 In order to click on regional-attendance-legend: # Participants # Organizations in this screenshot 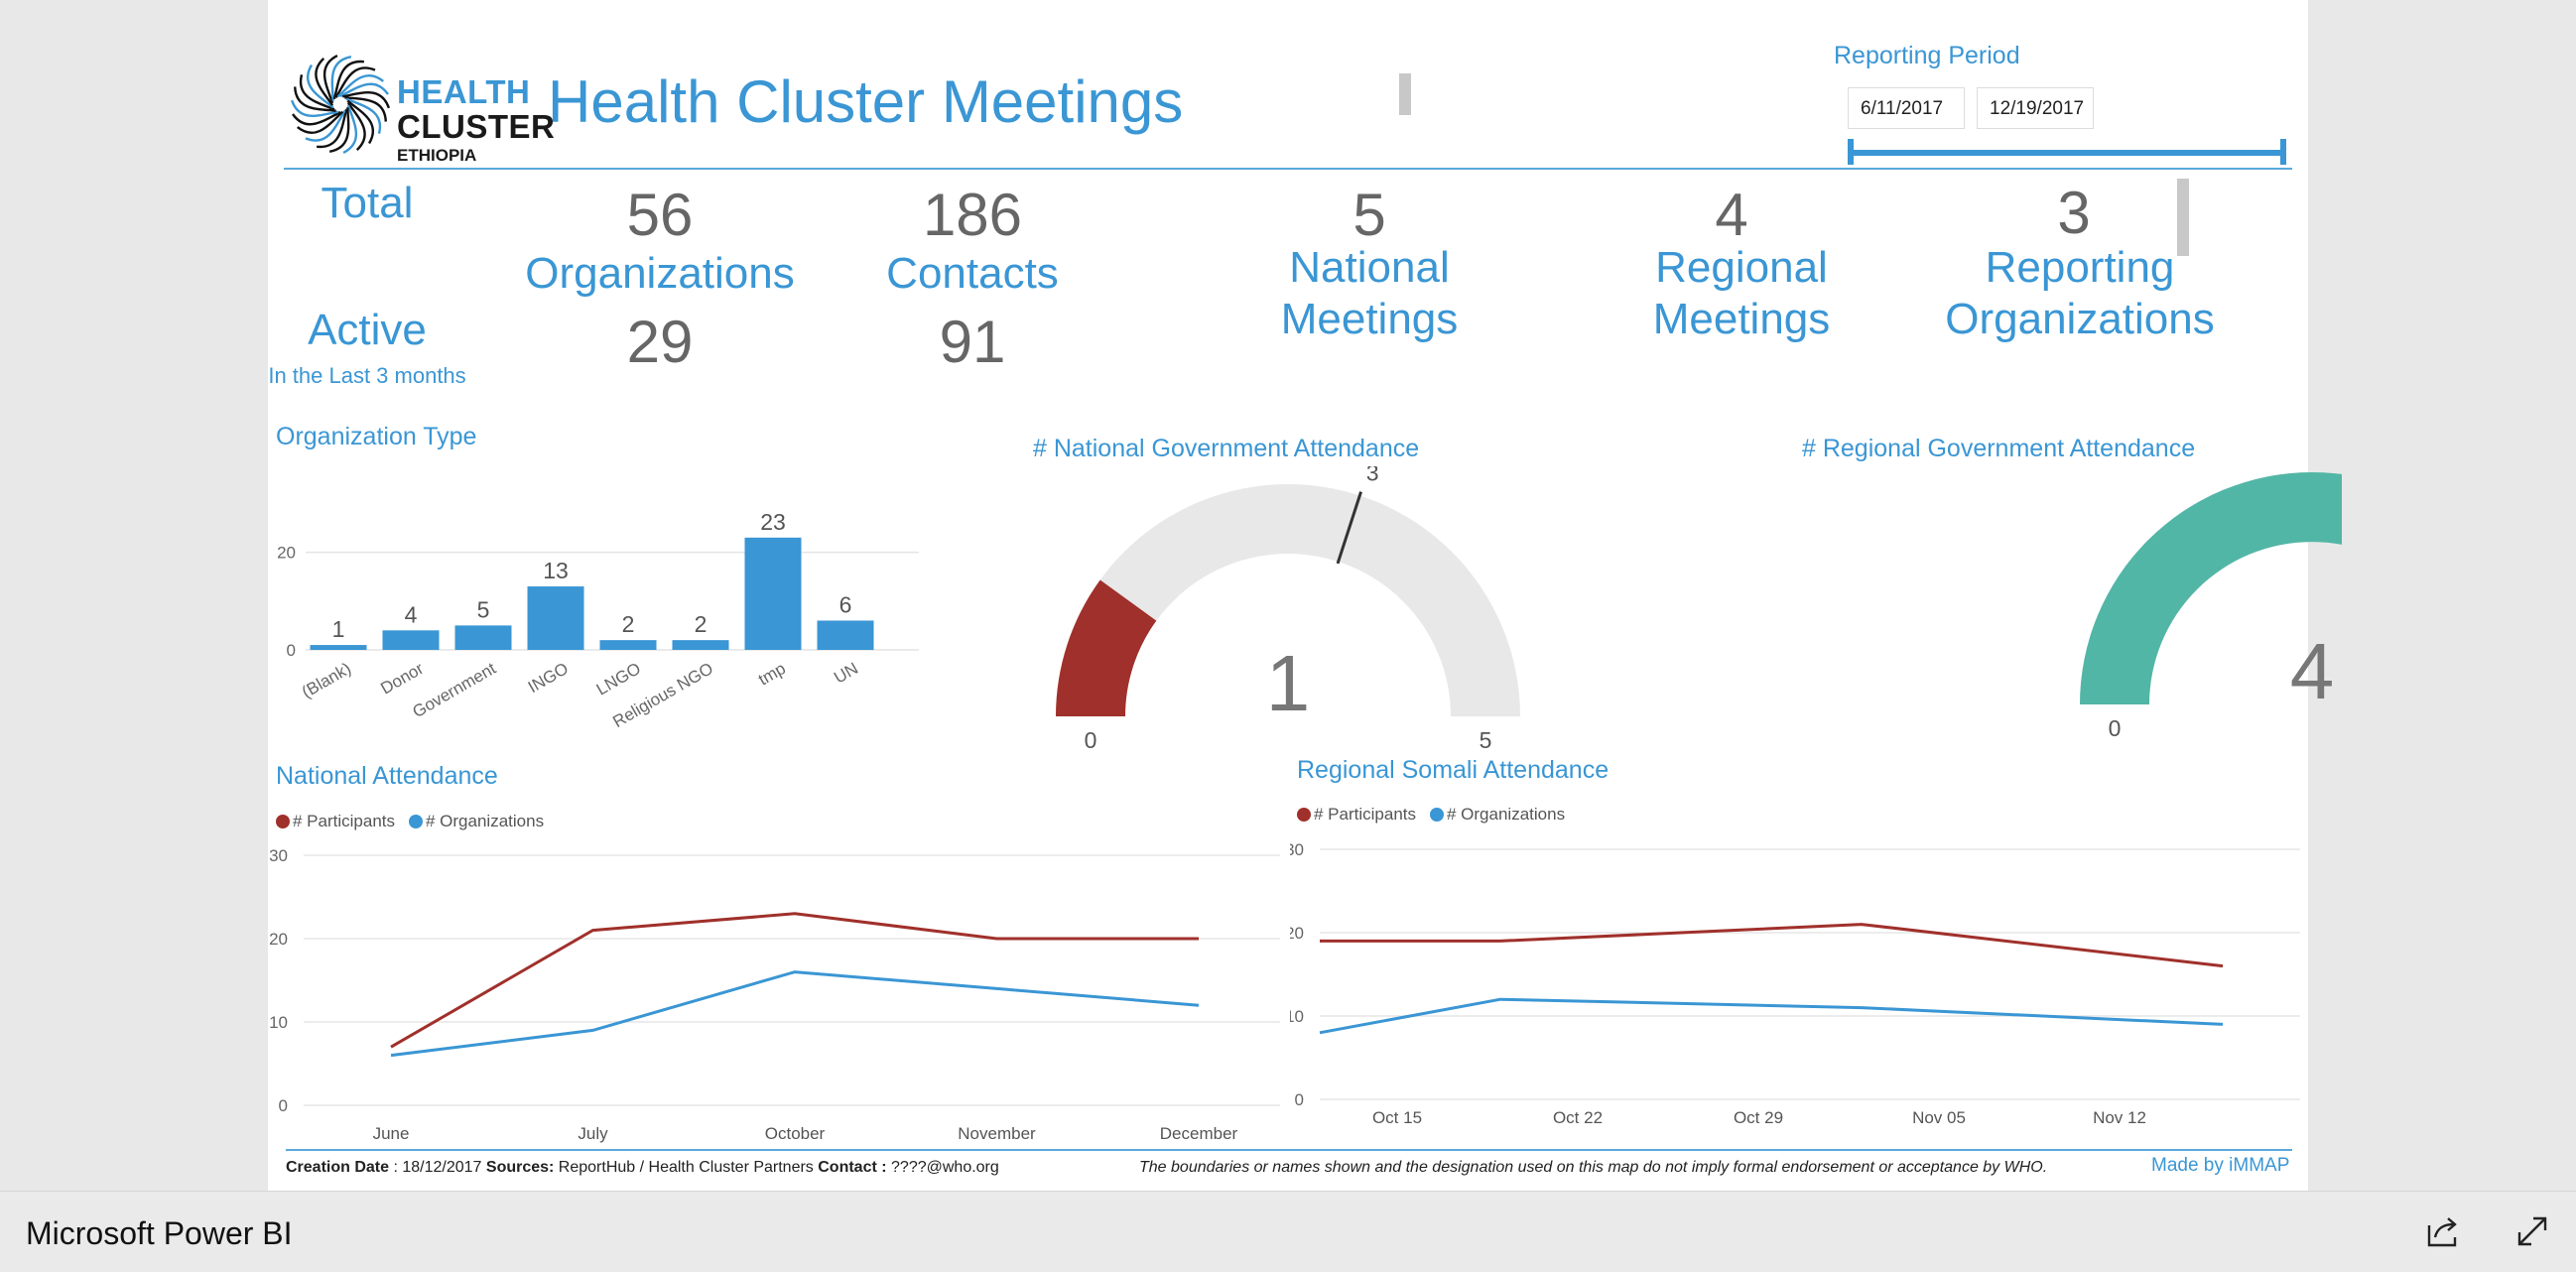, I will do `click(1431, 815)`.